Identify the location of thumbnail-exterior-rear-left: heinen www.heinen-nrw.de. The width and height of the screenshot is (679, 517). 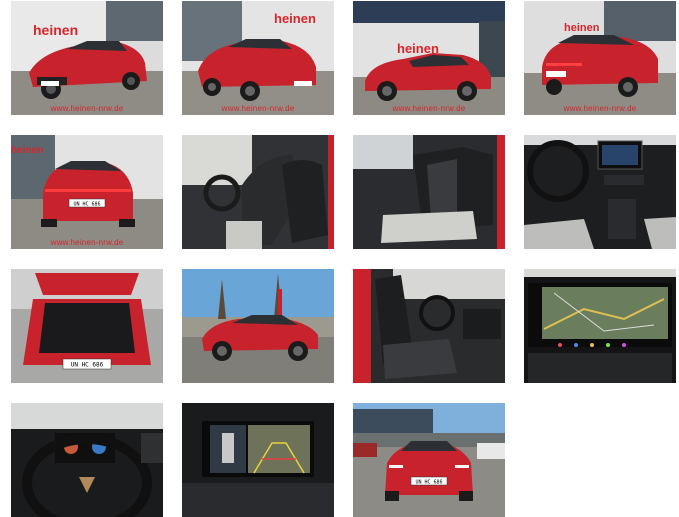
(600, 58).